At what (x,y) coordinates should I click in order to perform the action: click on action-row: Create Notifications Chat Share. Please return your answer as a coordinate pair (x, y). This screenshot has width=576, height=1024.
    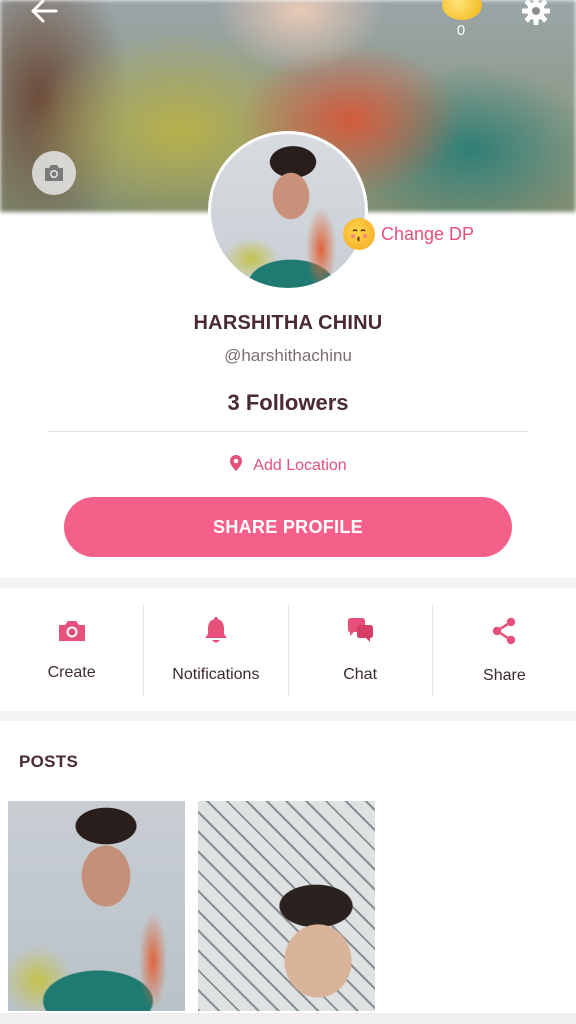
    Looking at the image, I should click on (288, 650).